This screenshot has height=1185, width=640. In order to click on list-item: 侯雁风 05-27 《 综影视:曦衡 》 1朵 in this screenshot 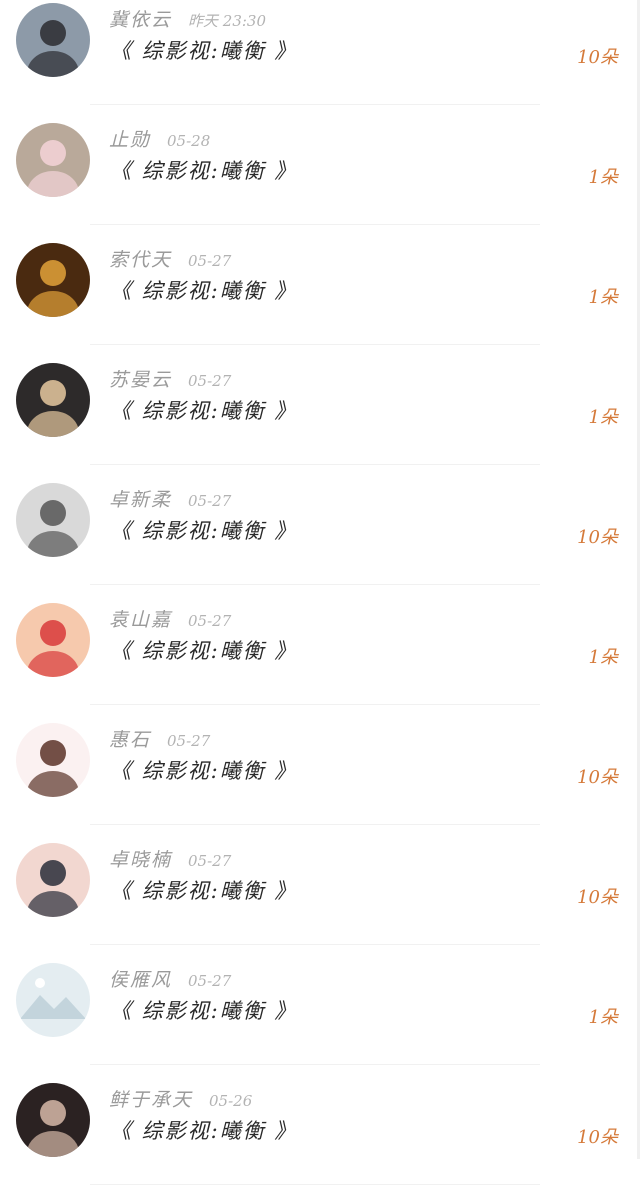, I will do `click(320, 1005)`.